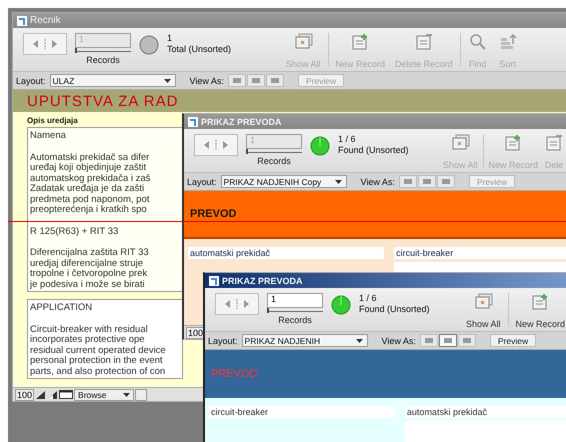 The height and width of the screenshot is (442, 566). I want to click on text-line: uredjaj diferencijalne struje, so click(87, 263).